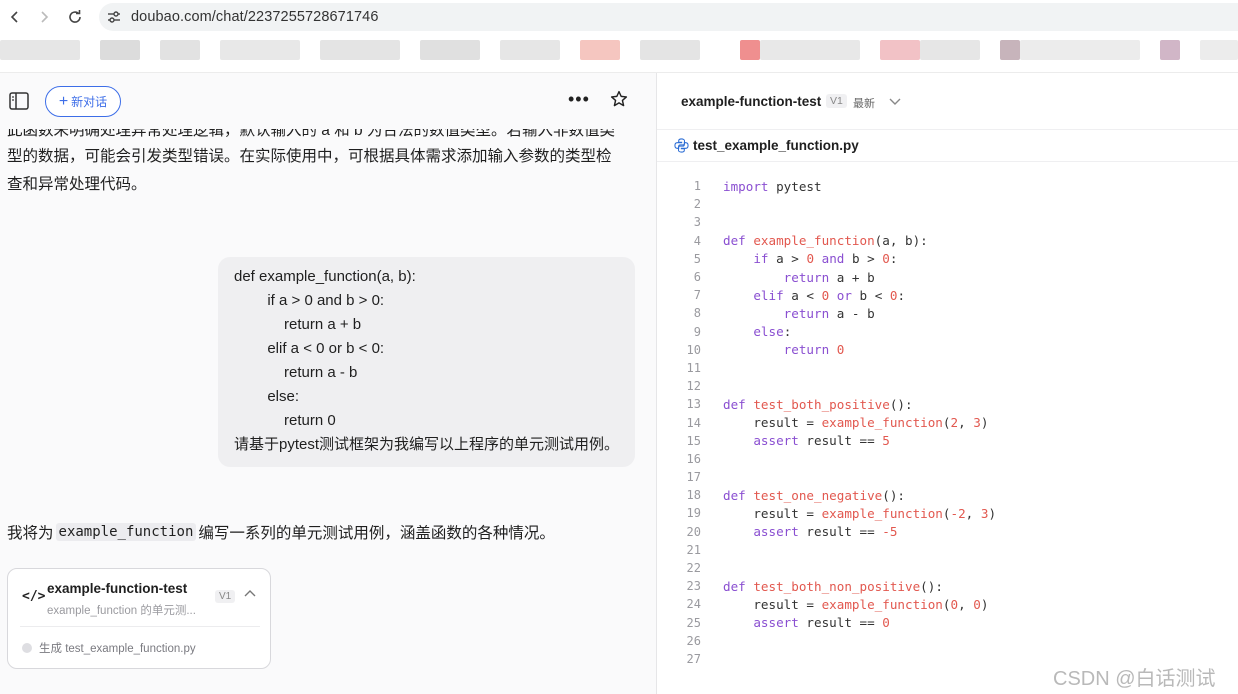  I want to click on star-icon, so click(620, 100).